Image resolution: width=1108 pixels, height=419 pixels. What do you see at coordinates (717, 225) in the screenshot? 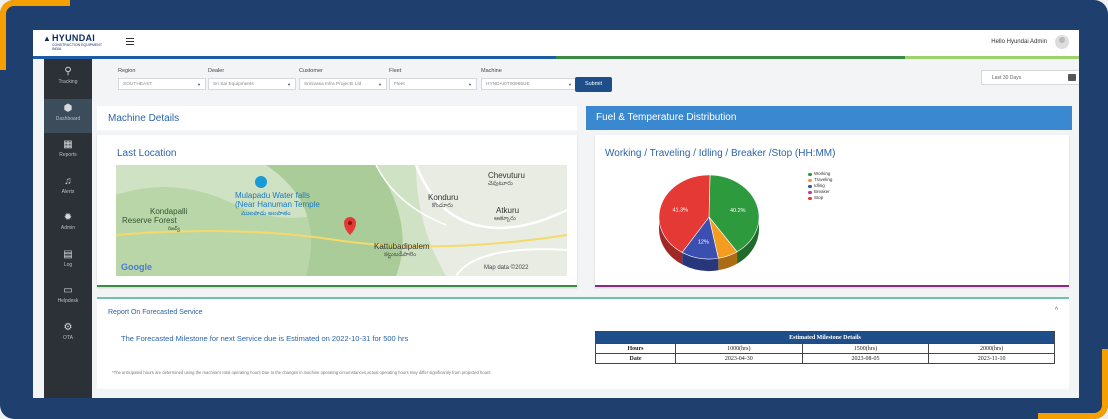
I see `pie-chart: 40.2% 12% 41.3%` at bounding box center [717, 225].